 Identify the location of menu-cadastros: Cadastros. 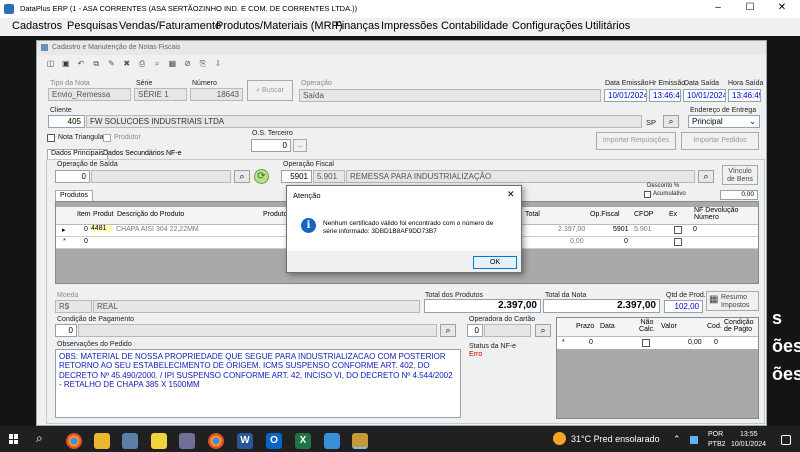
(37, 26).